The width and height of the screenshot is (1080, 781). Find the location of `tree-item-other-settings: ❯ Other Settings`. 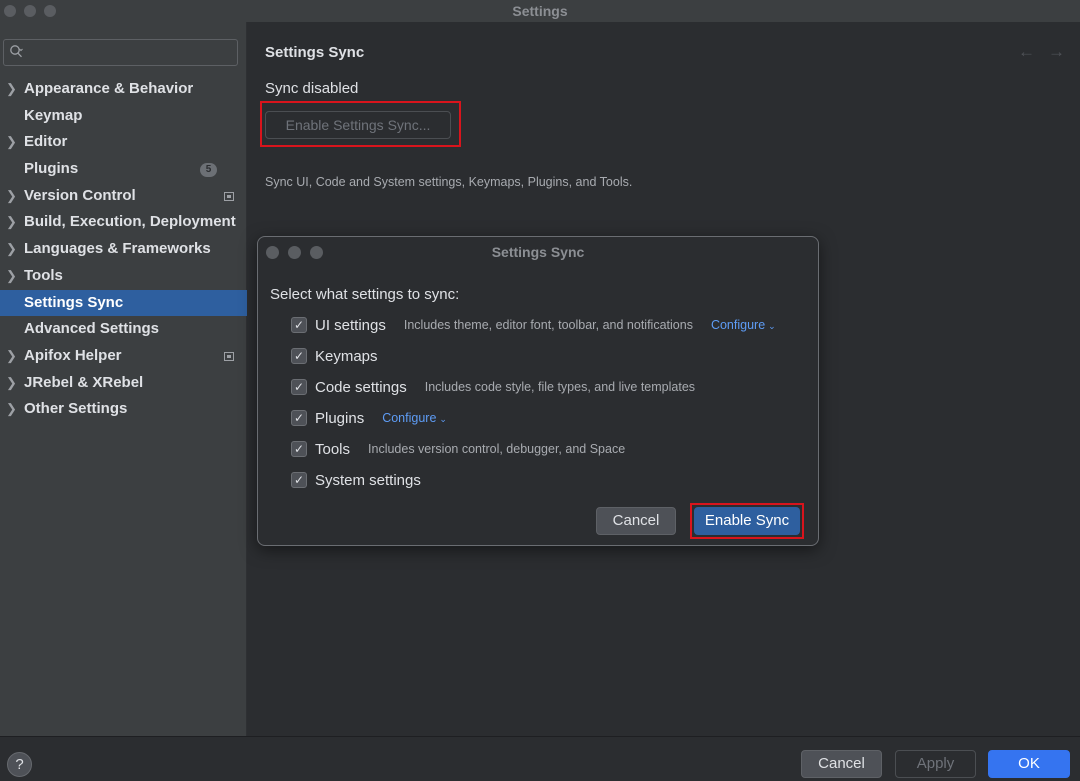

tree-item-other-settings: ❯ Other Settings is located at coordinates (123, 409).